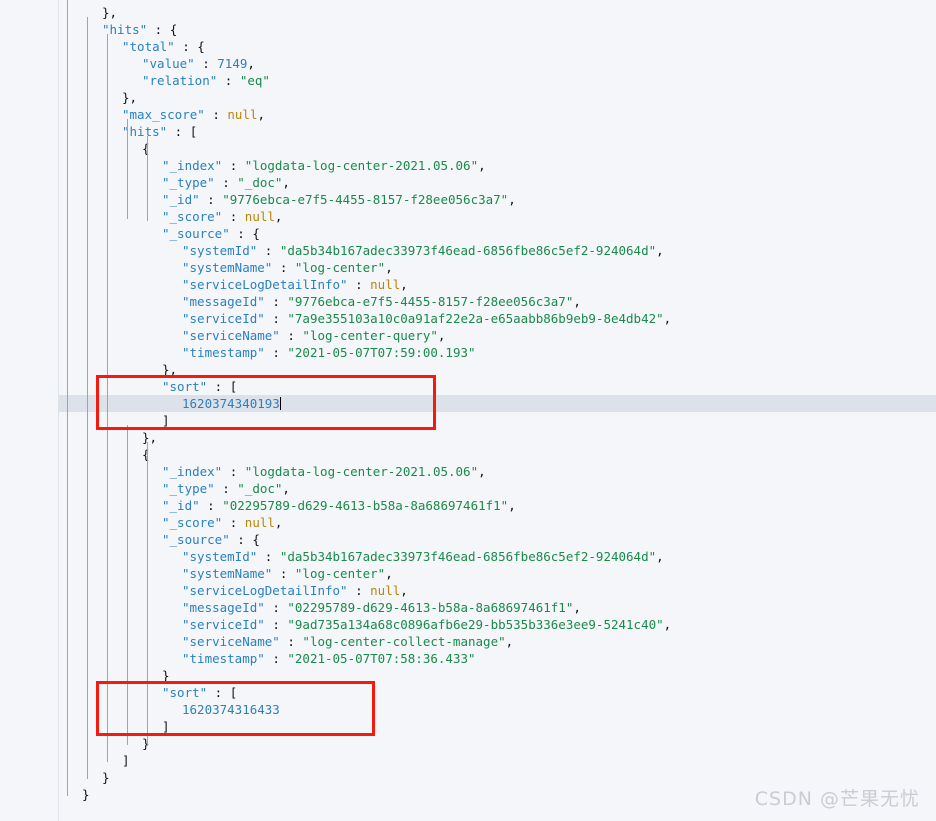 This screenshot has height=821, width=936. I want to click on code-line-text: "value" : 7149,, so click(198, 63).